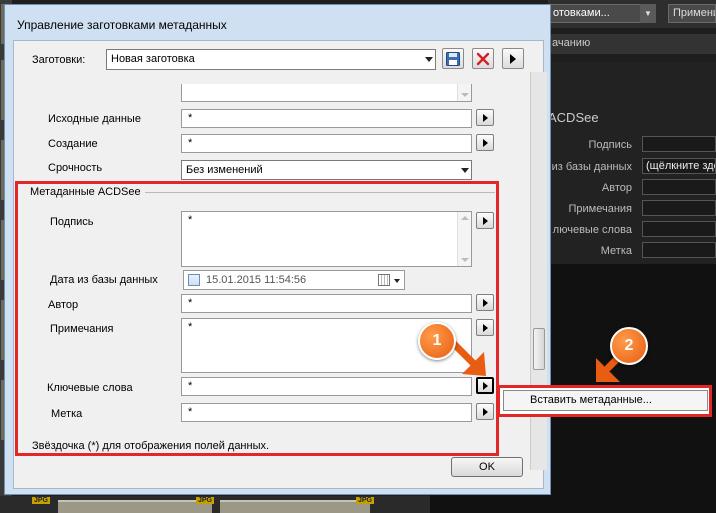 This screenshot has width=716, height=513. I want to click on preset-menu-button, so click(513, 58).